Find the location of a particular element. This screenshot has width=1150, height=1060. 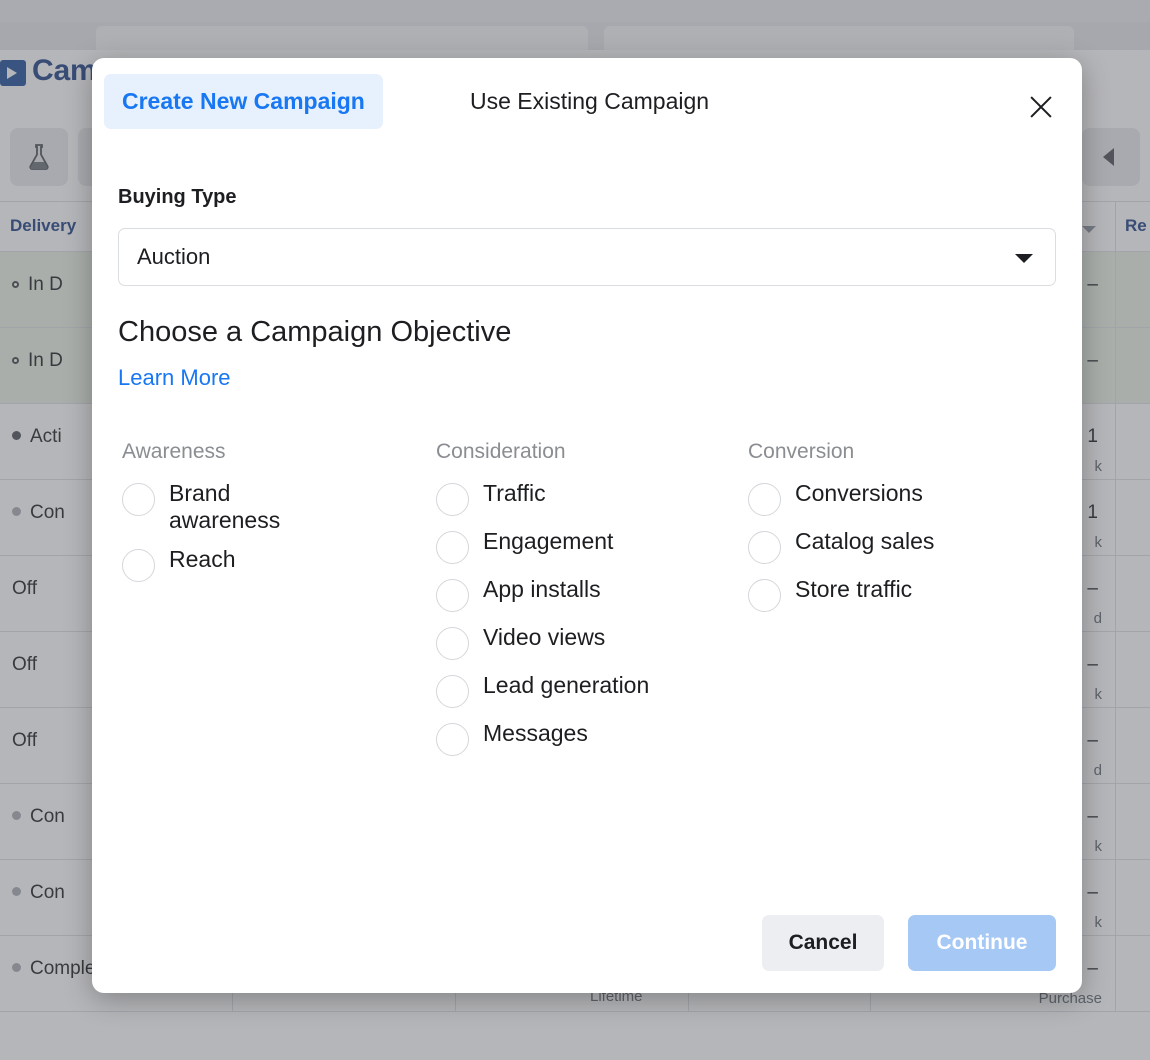

objective-option-brand-awareness: Brand awareness is located at coordinates (272, 507).